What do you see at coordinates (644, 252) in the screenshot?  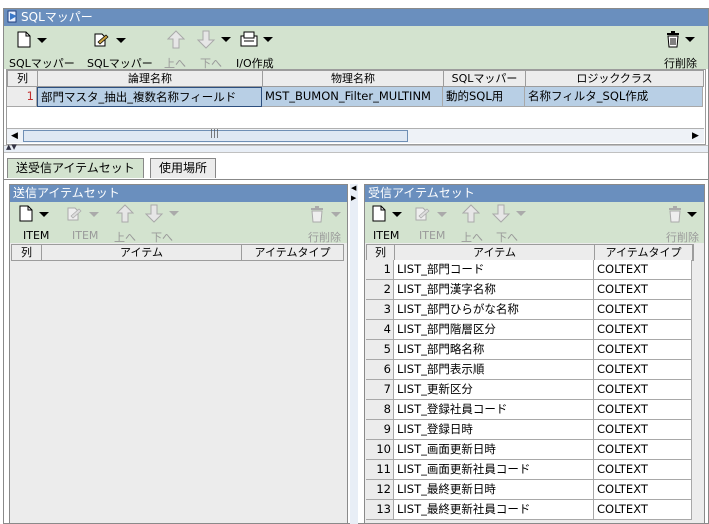 I see `recv-col-type: アイテムタイプ` at bounding box center [644, 252].